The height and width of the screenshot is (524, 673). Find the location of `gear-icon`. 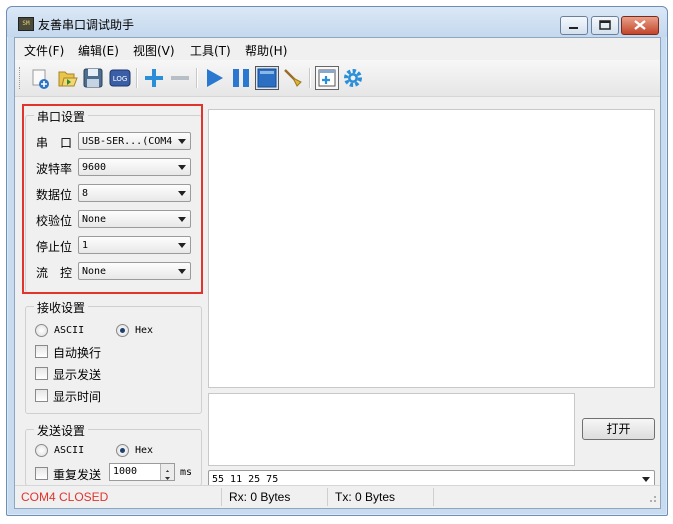

gear-icon is located at coordinates (353, 78).